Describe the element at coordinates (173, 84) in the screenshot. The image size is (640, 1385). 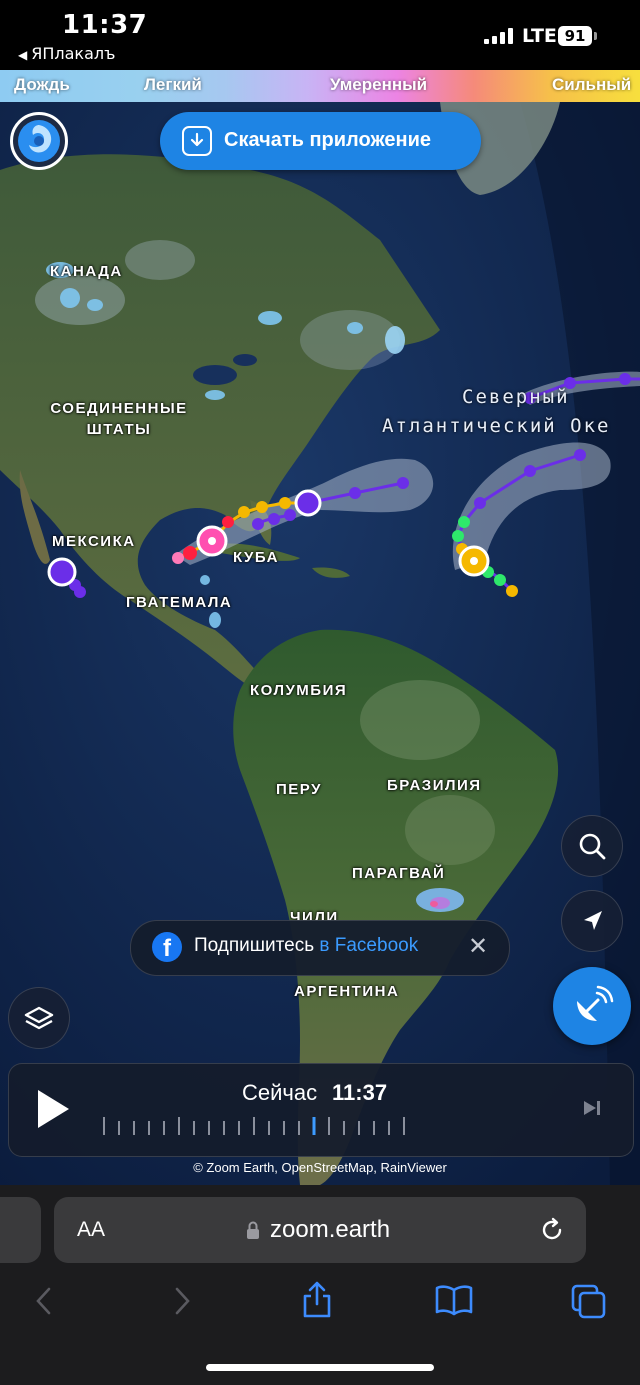
I see `legend-label-light: Легкий` at that location.